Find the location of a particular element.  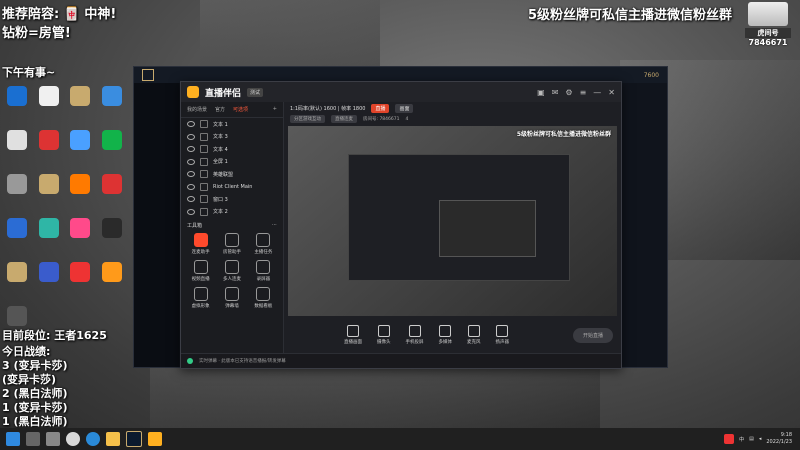

league-icon is located at coordinates (134, 439).